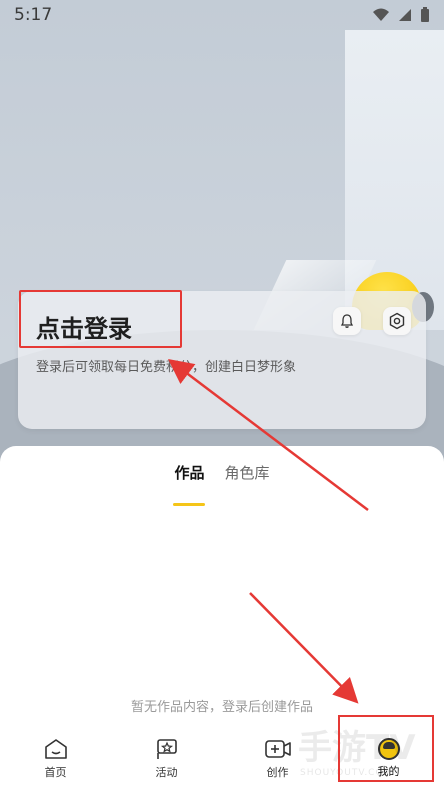 This screenshot has width=444, height=789. I want to click on battery-icon, so click(425, 14).